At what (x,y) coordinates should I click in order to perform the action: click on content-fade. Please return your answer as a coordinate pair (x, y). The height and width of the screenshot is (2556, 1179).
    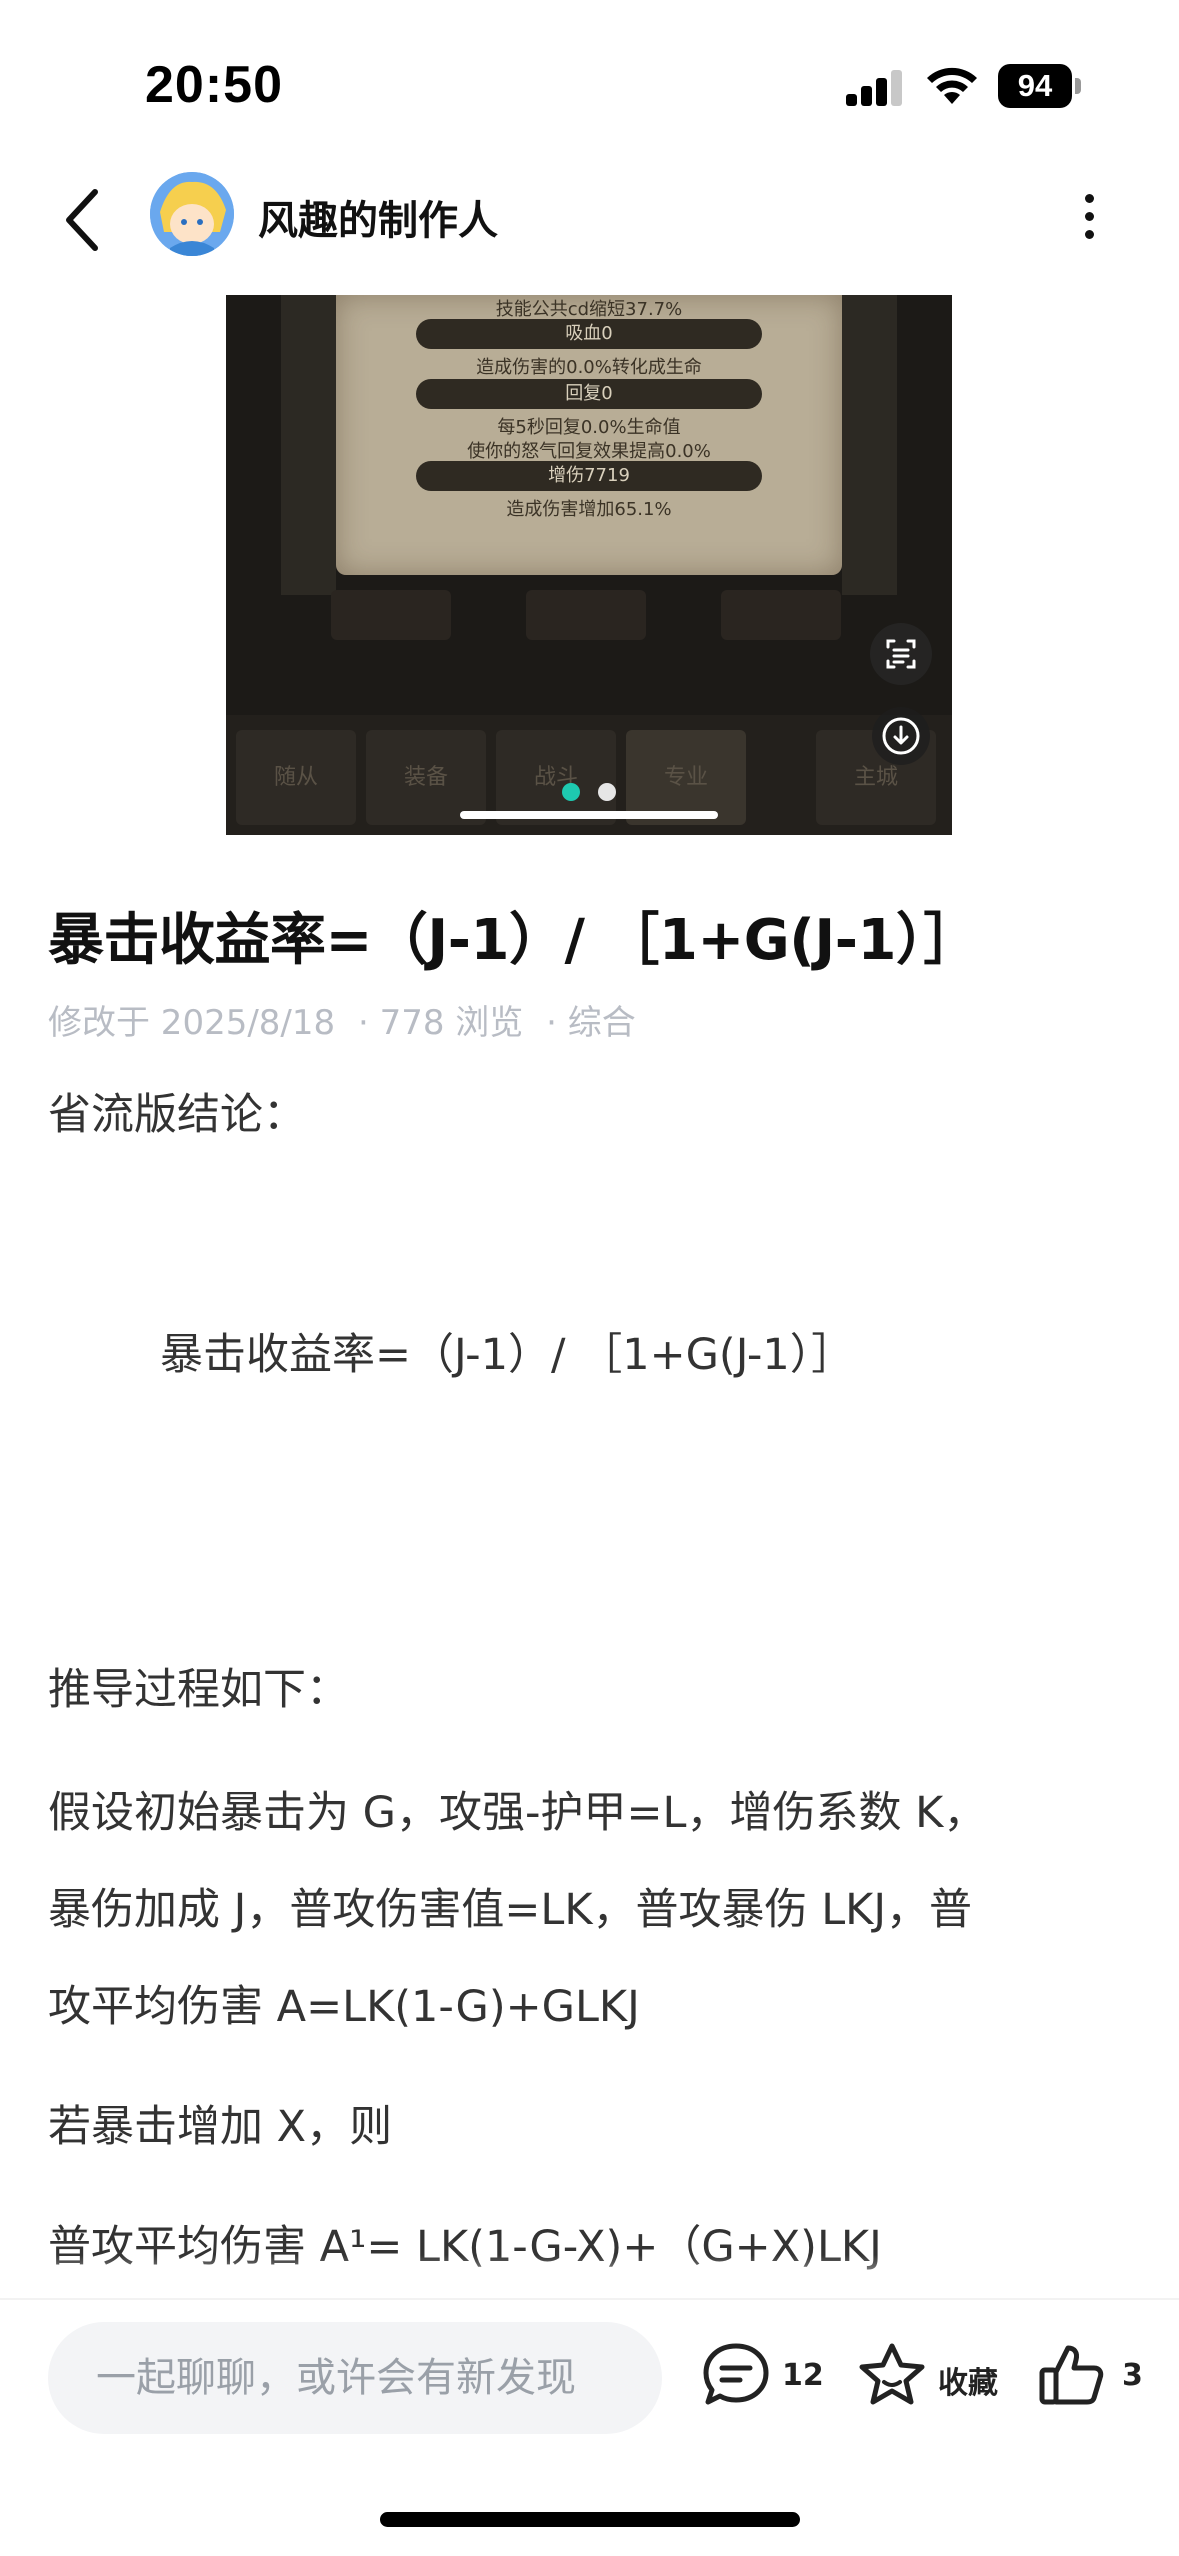
    Looking at the image, I should click on (589, 2277).